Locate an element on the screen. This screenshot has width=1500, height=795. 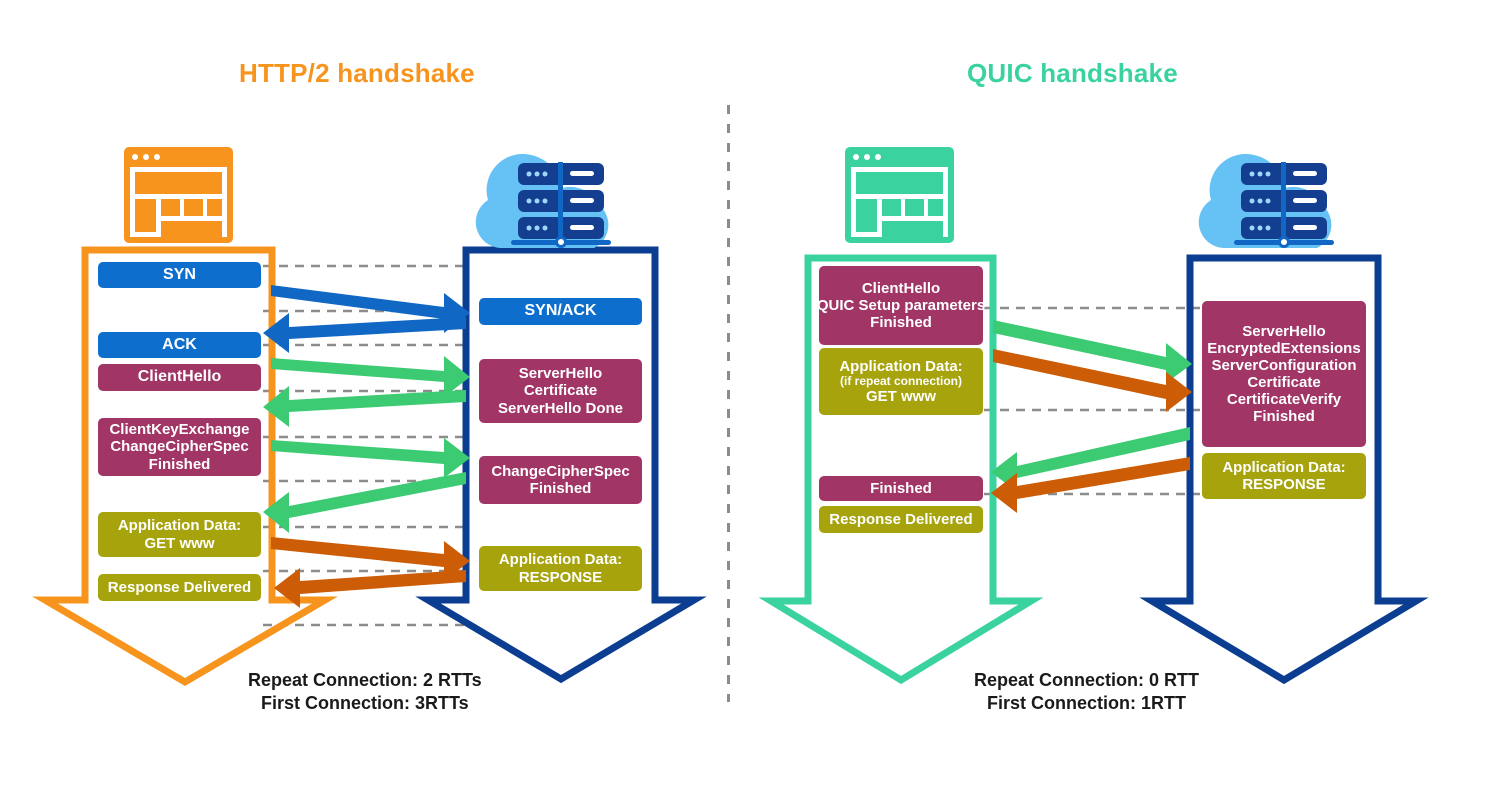
message-box-h2-server-appdata: Application Data: RESPONSE is located at coordinates (560, 568).